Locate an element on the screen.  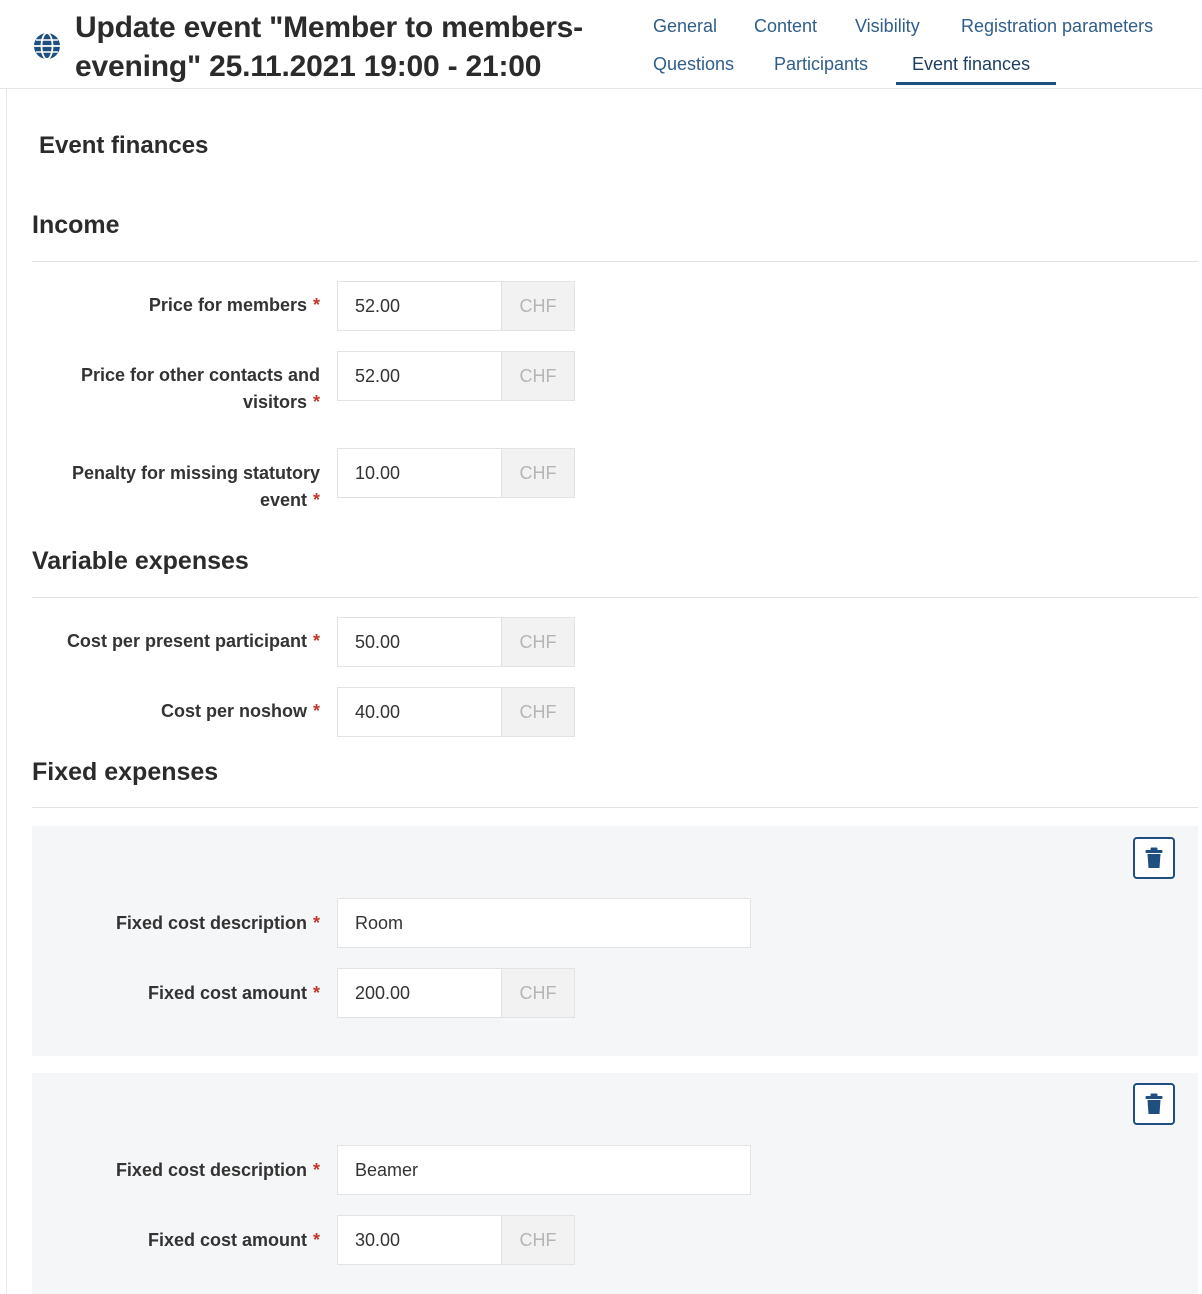
cost-present-input: 50.00 CHF is located at coordinates (456, 642).